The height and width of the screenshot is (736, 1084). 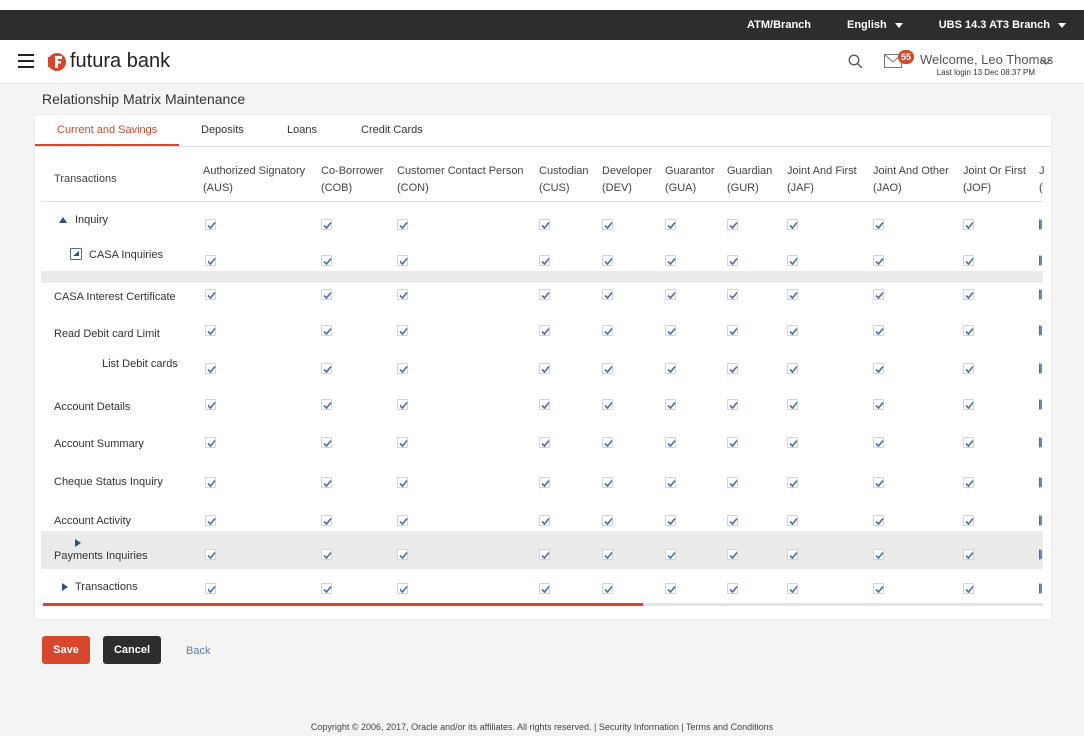 What do you see at coordinates (198, 651) in the screenshot?
I see `back-link: Back` at bounding box center [198, 651].